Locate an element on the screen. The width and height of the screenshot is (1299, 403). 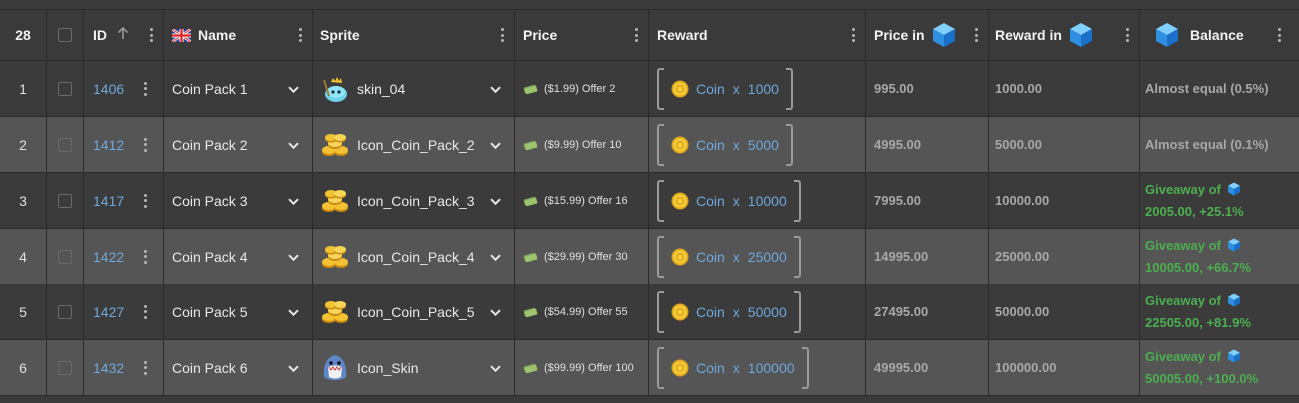
id-link: 1427 is located at coordinates (108, 312).